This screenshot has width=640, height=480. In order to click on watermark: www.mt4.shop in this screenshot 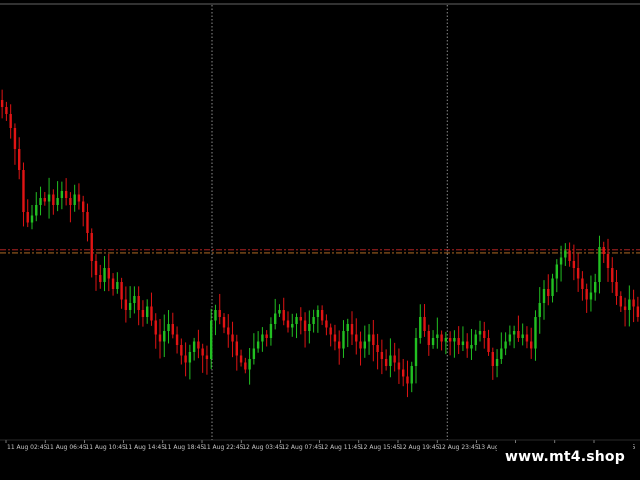, I will do `click(565, 457)`.